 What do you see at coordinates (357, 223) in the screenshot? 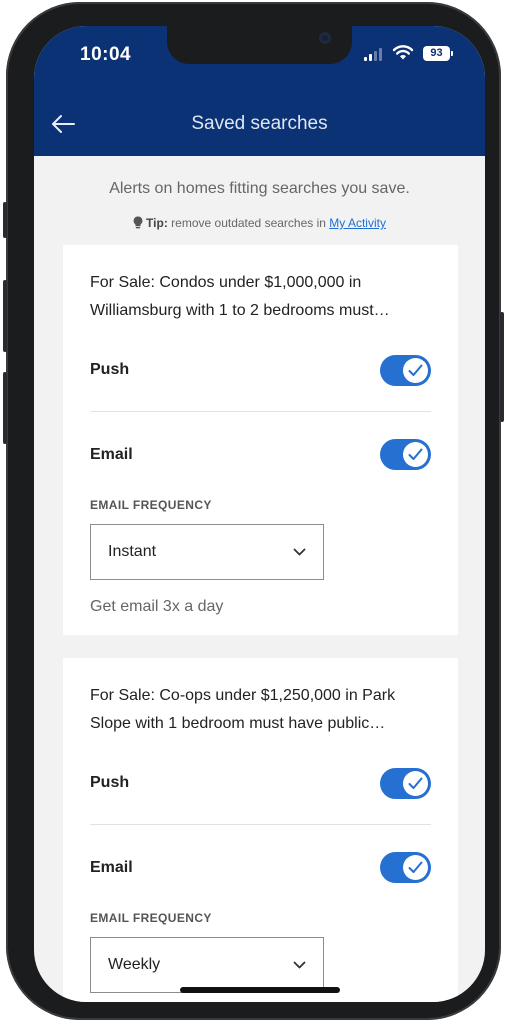
I see `my-activity-link: My Activity` at bounding box center [357, 223].